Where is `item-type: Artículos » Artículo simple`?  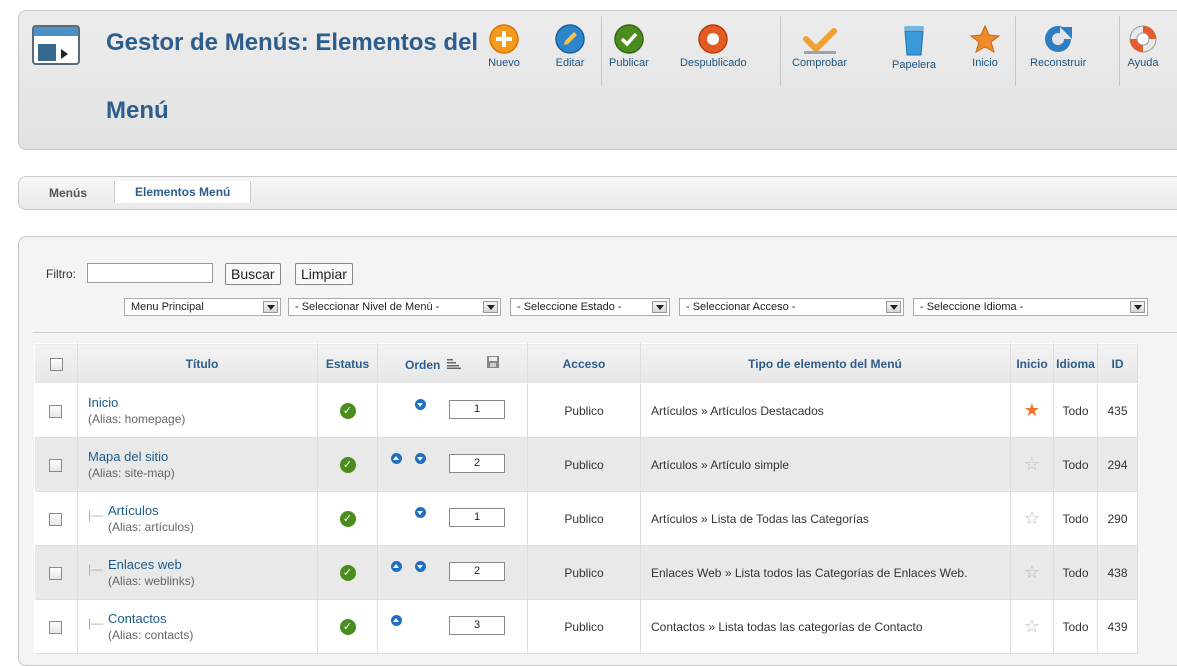 item-type: Artículos » Artículo simple is located at coordinates (825, 464).